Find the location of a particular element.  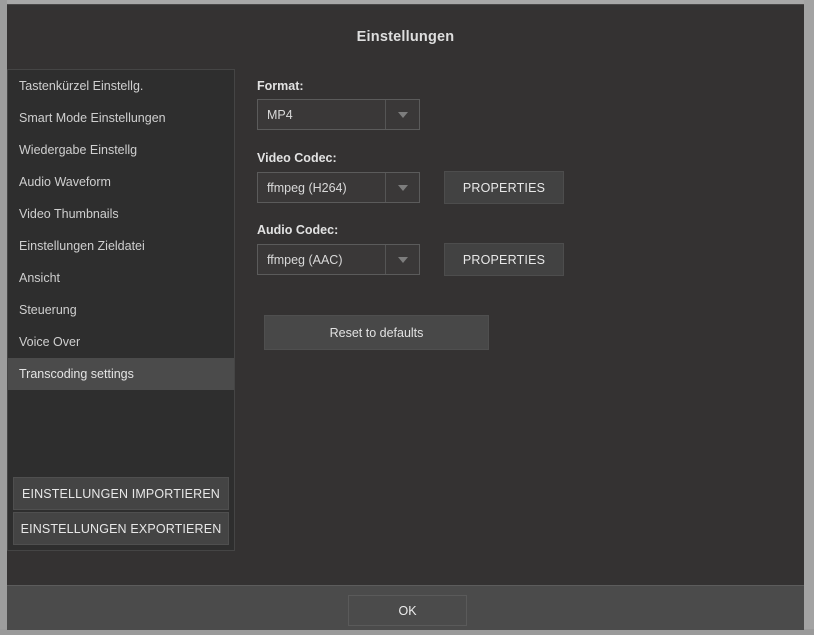

video-codec-select-value: ffmpeg (H264) is located at coordinates (307, 187).